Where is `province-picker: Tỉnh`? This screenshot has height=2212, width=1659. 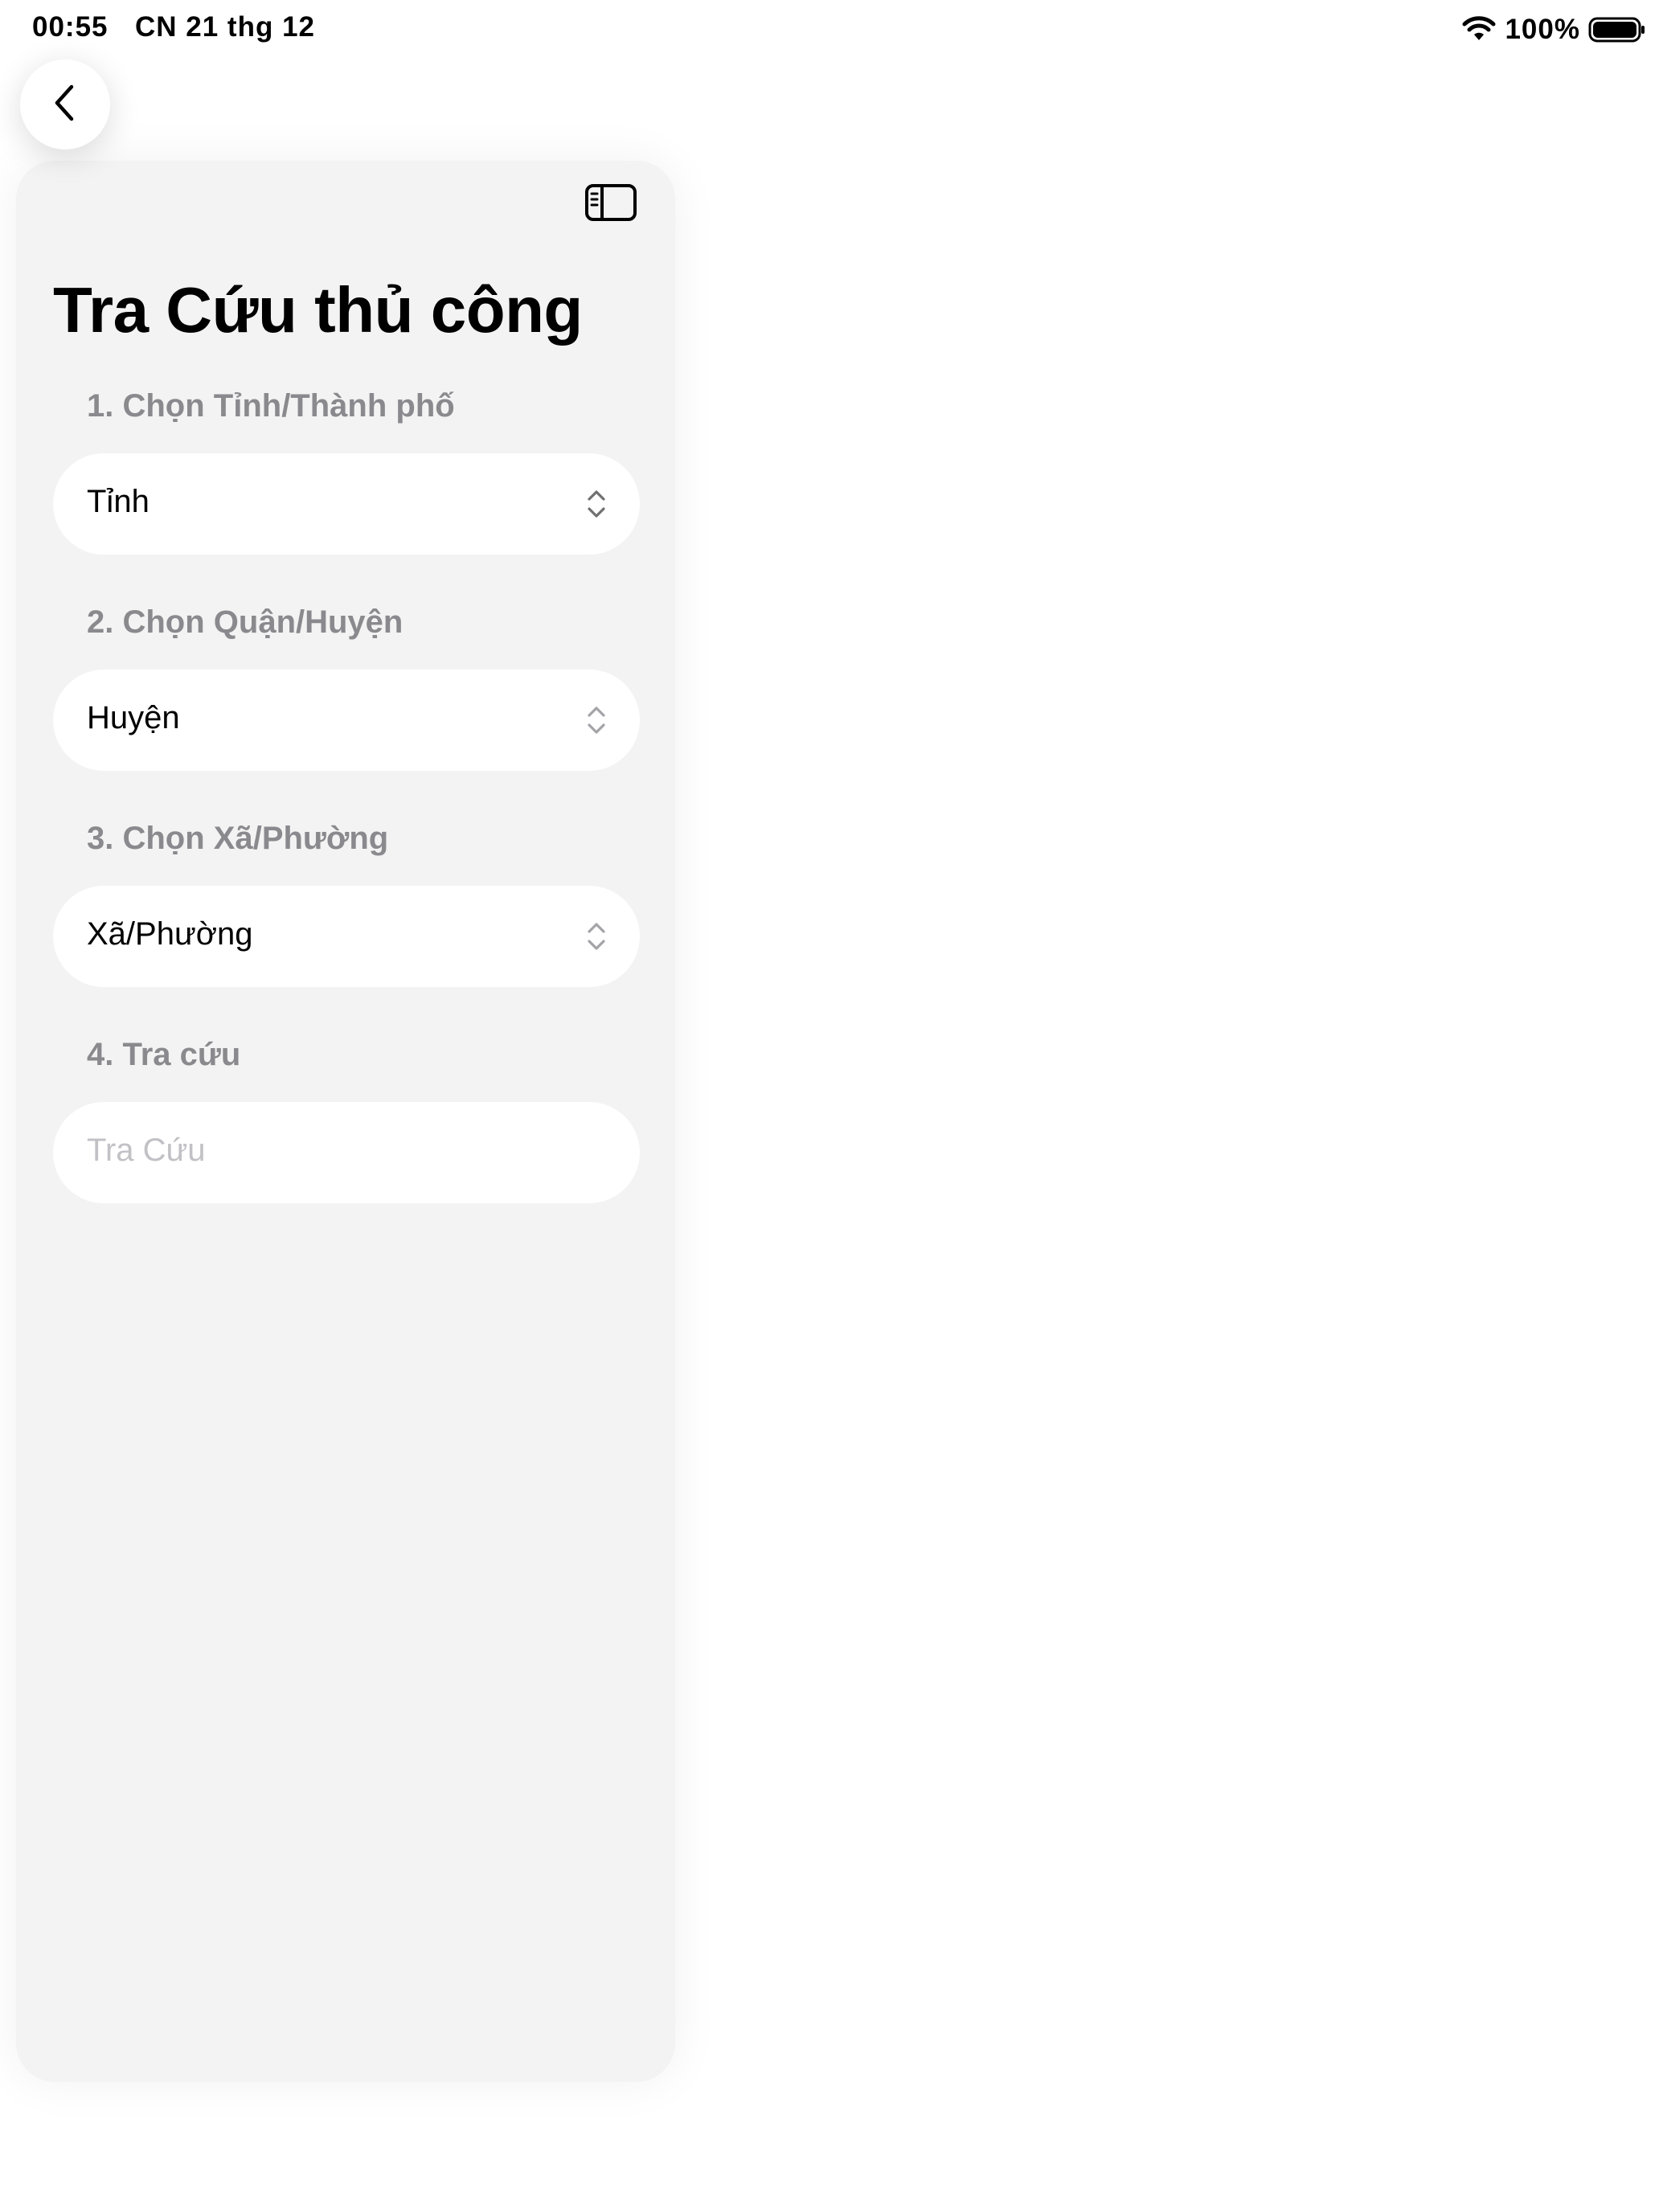
province-picker: Tỉnh is located at coordinates (346, 504).